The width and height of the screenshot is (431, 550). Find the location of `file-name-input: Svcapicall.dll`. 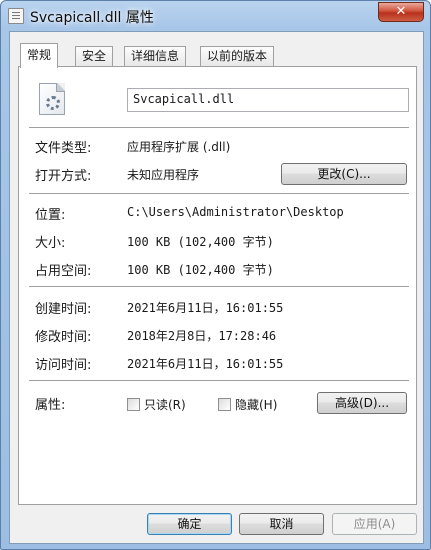

file-name-input: Svcapicall.dll is located at coordinates (268, 100).